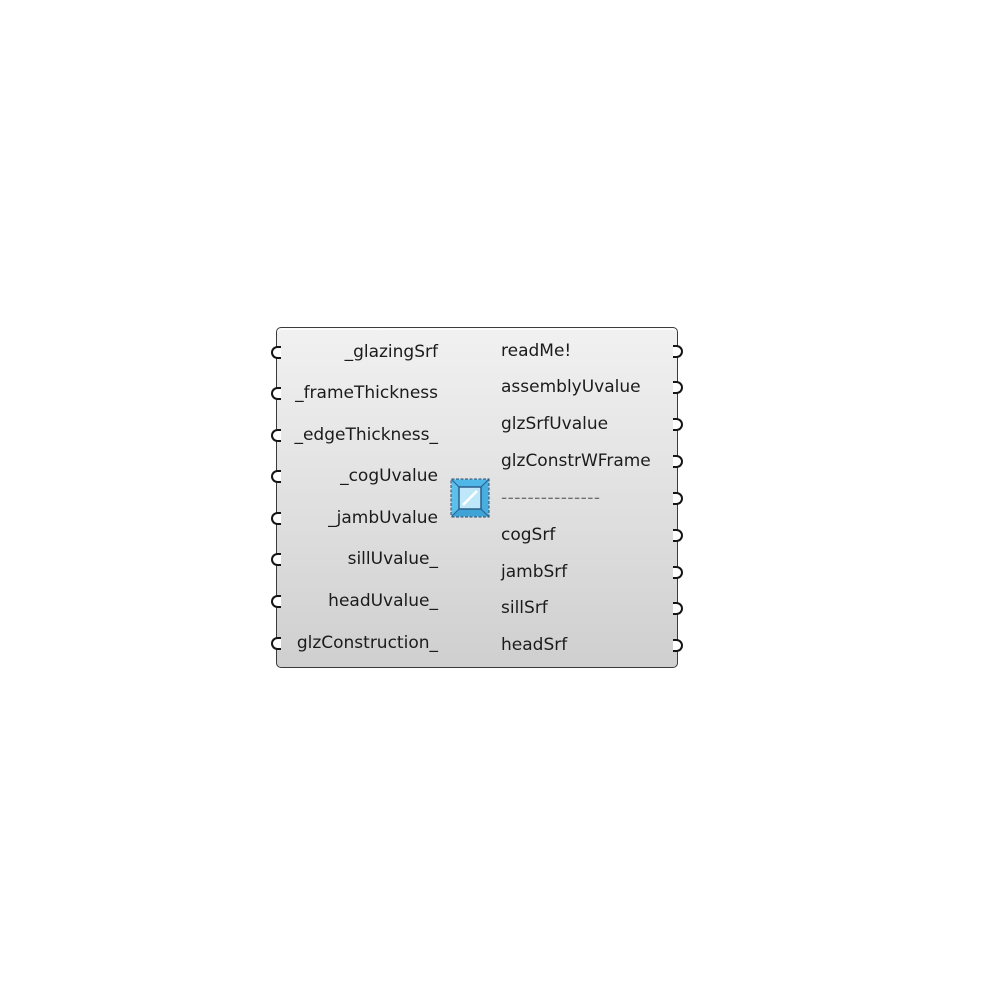 The width and height of the screenshot is (1000, 1000). Describe the element at coordinates (571, 387) in the screenshot. I see `output-param-assembly-uvalue: assemblyUvalue` at that location.